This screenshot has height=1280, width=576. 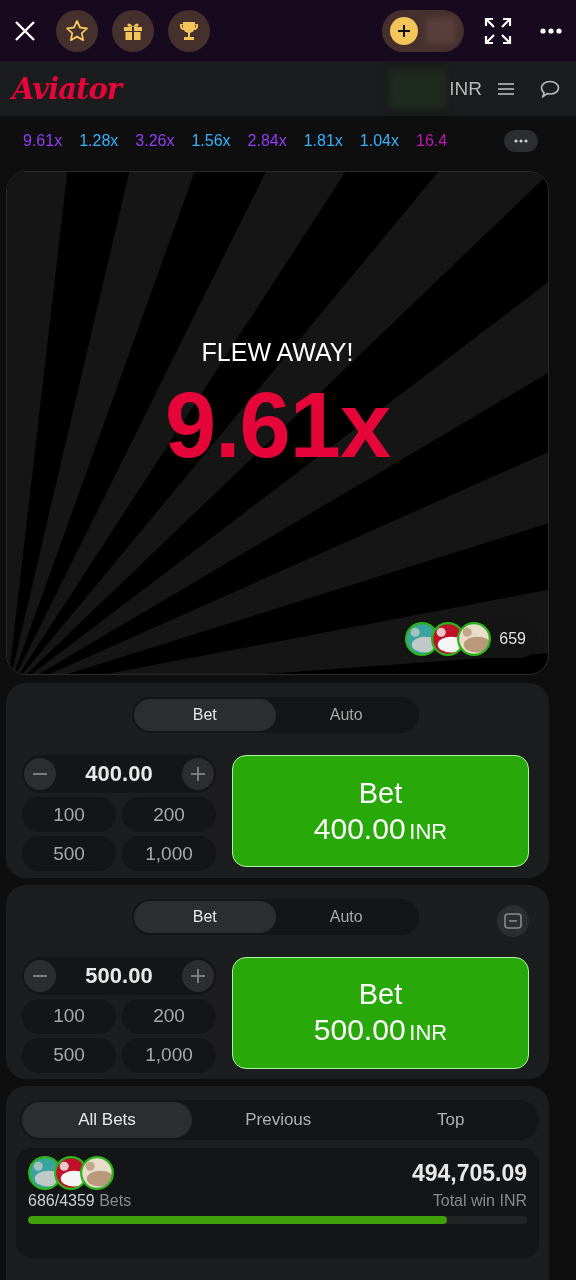 I want to click on minus-square-icon, so click(x=513, y=920).